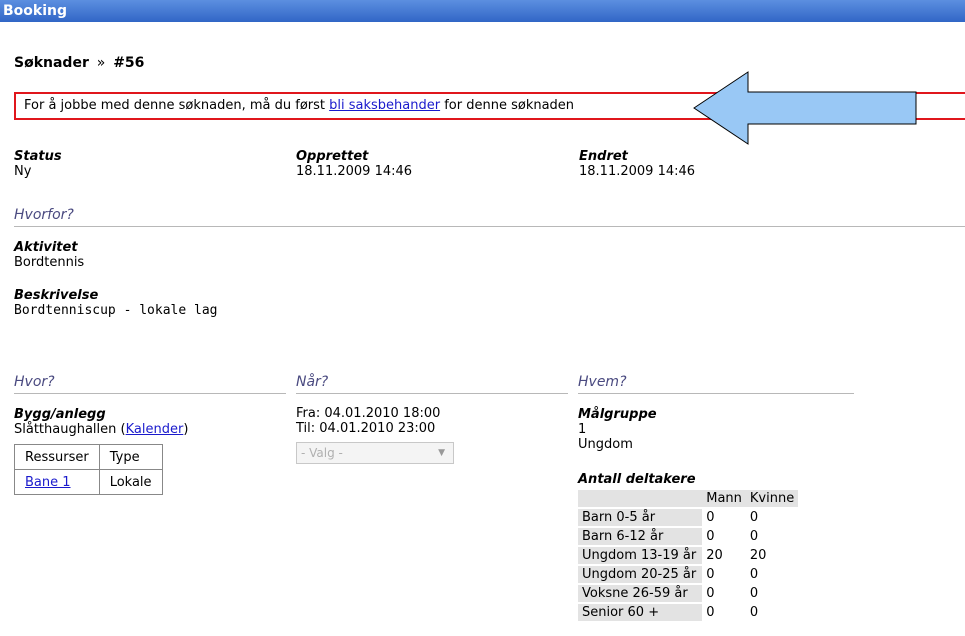  I want to click on created-value: 18.11.2009 14:46, so click(354, 171).